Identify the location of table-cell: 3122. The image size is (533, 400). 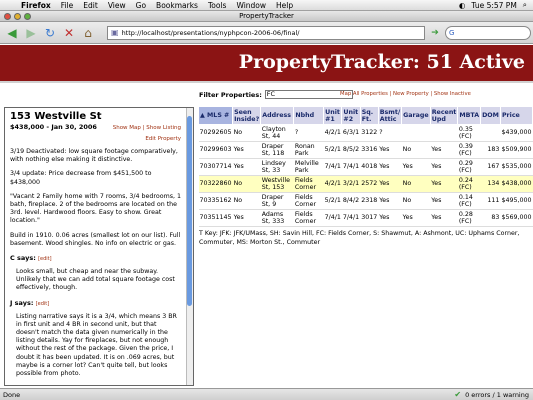
(369, 133).